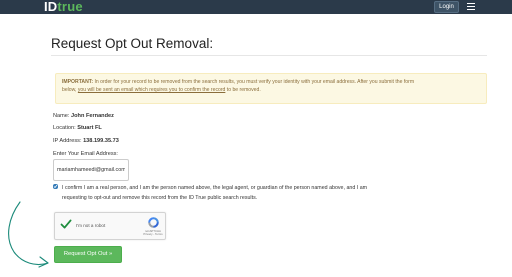 Image resolution: width=512 pixels, height=277 pixels. I want to click on recaptcha-label: I'm not a robot, so click(91, 225).